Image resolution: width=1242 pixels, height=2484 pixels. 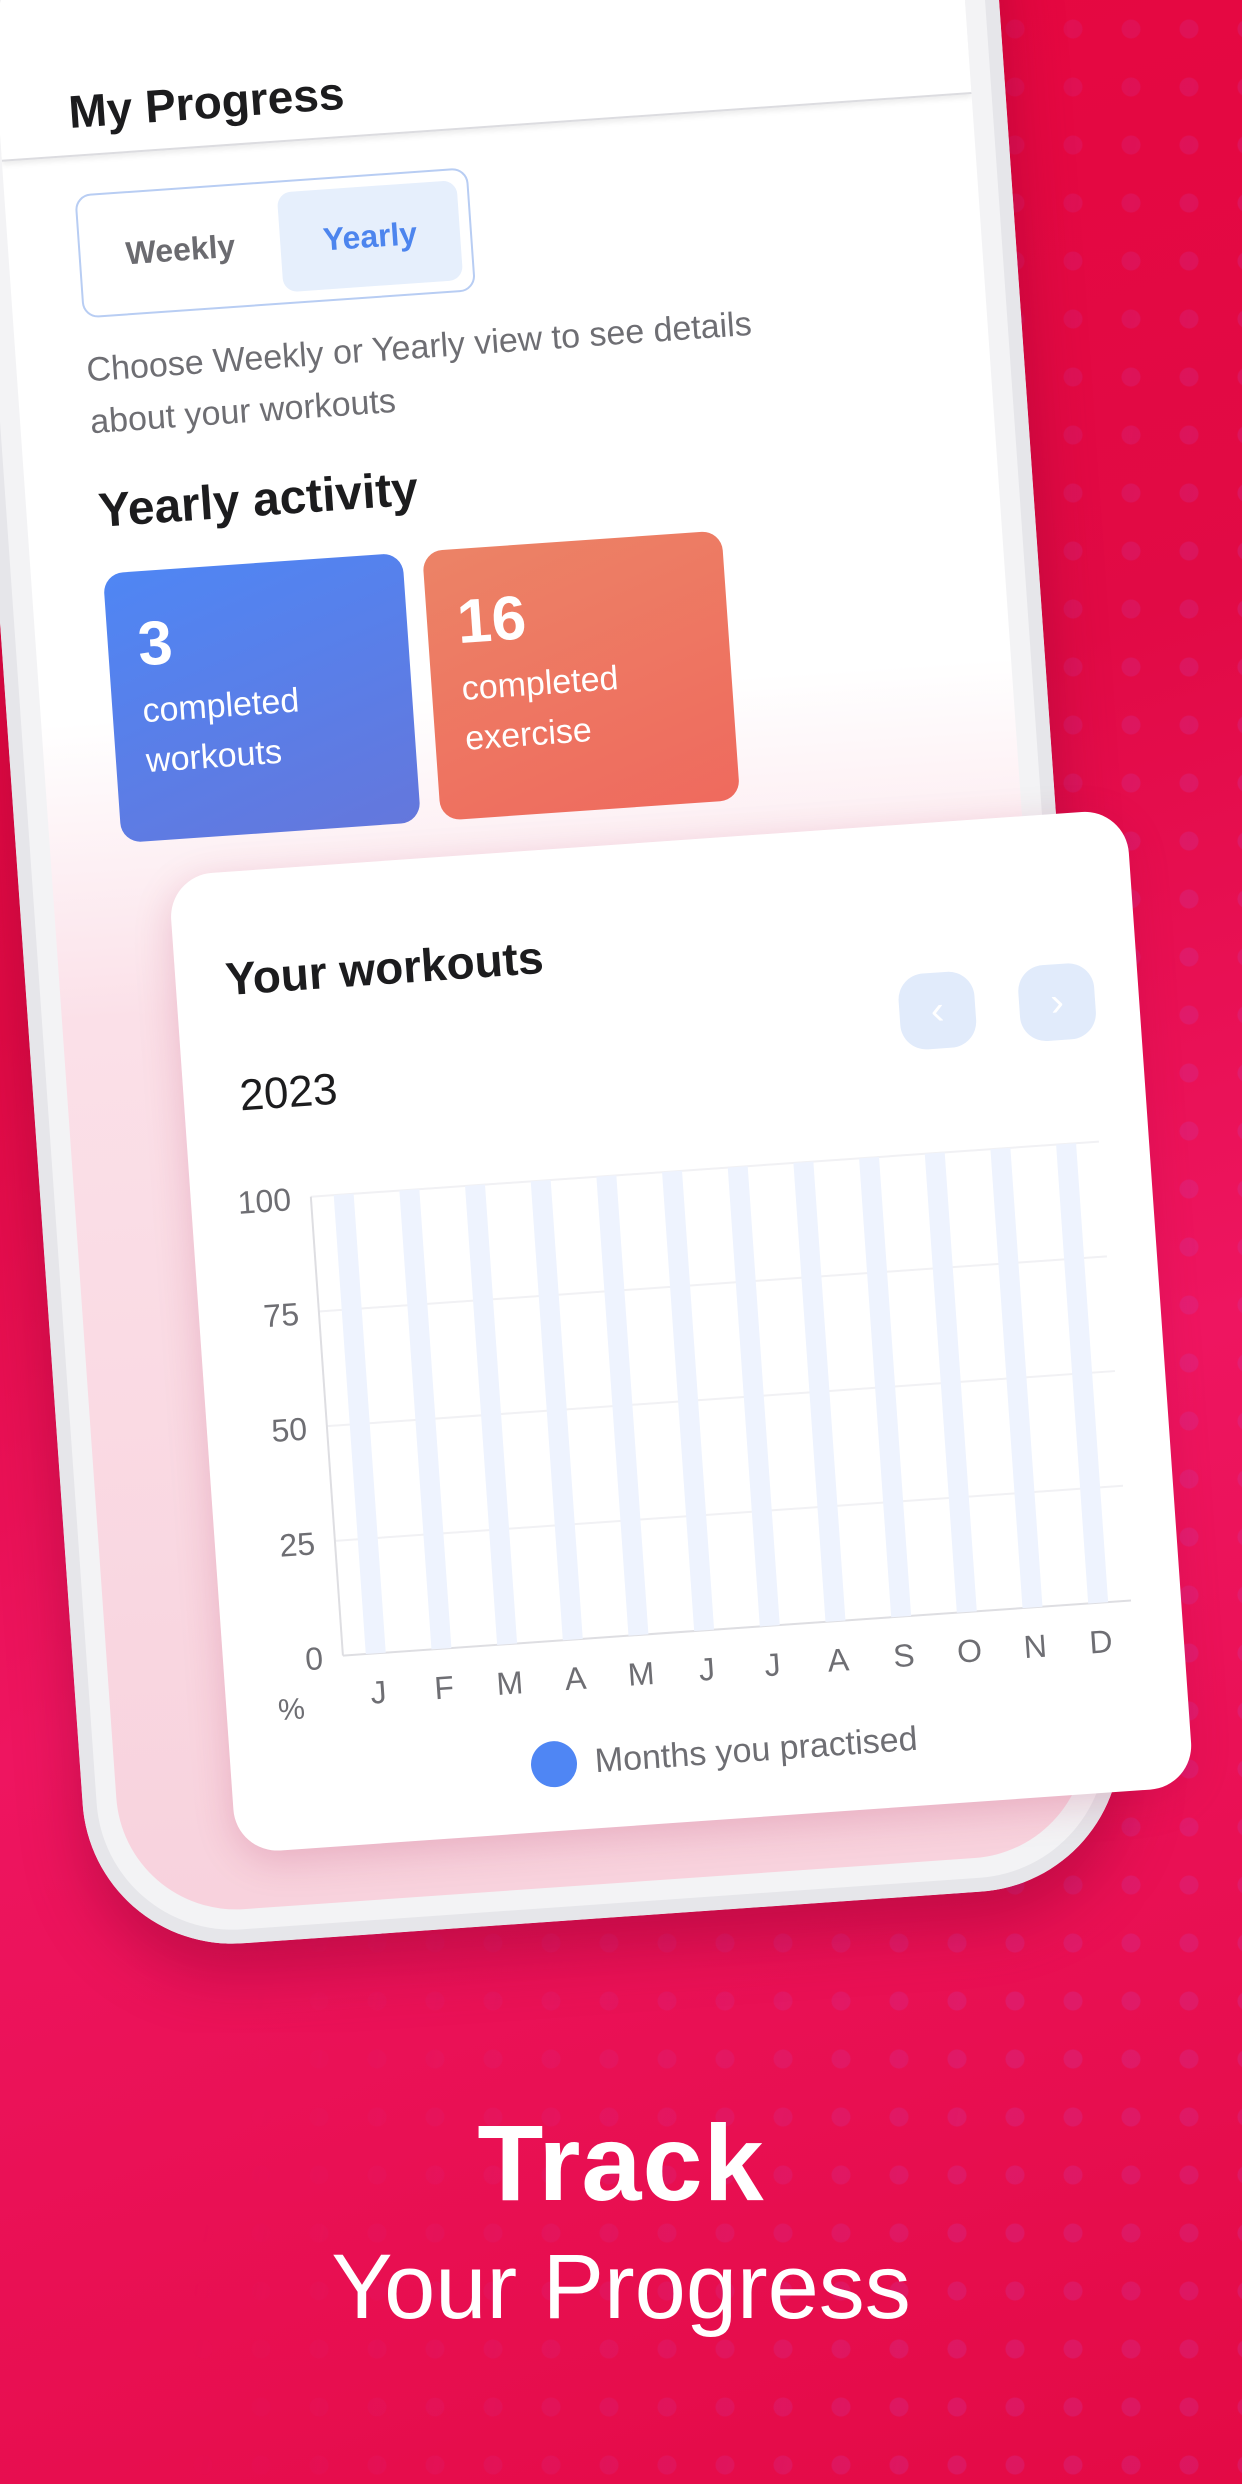 I want to click on stat-value: 3, so click(x=155, y=644).